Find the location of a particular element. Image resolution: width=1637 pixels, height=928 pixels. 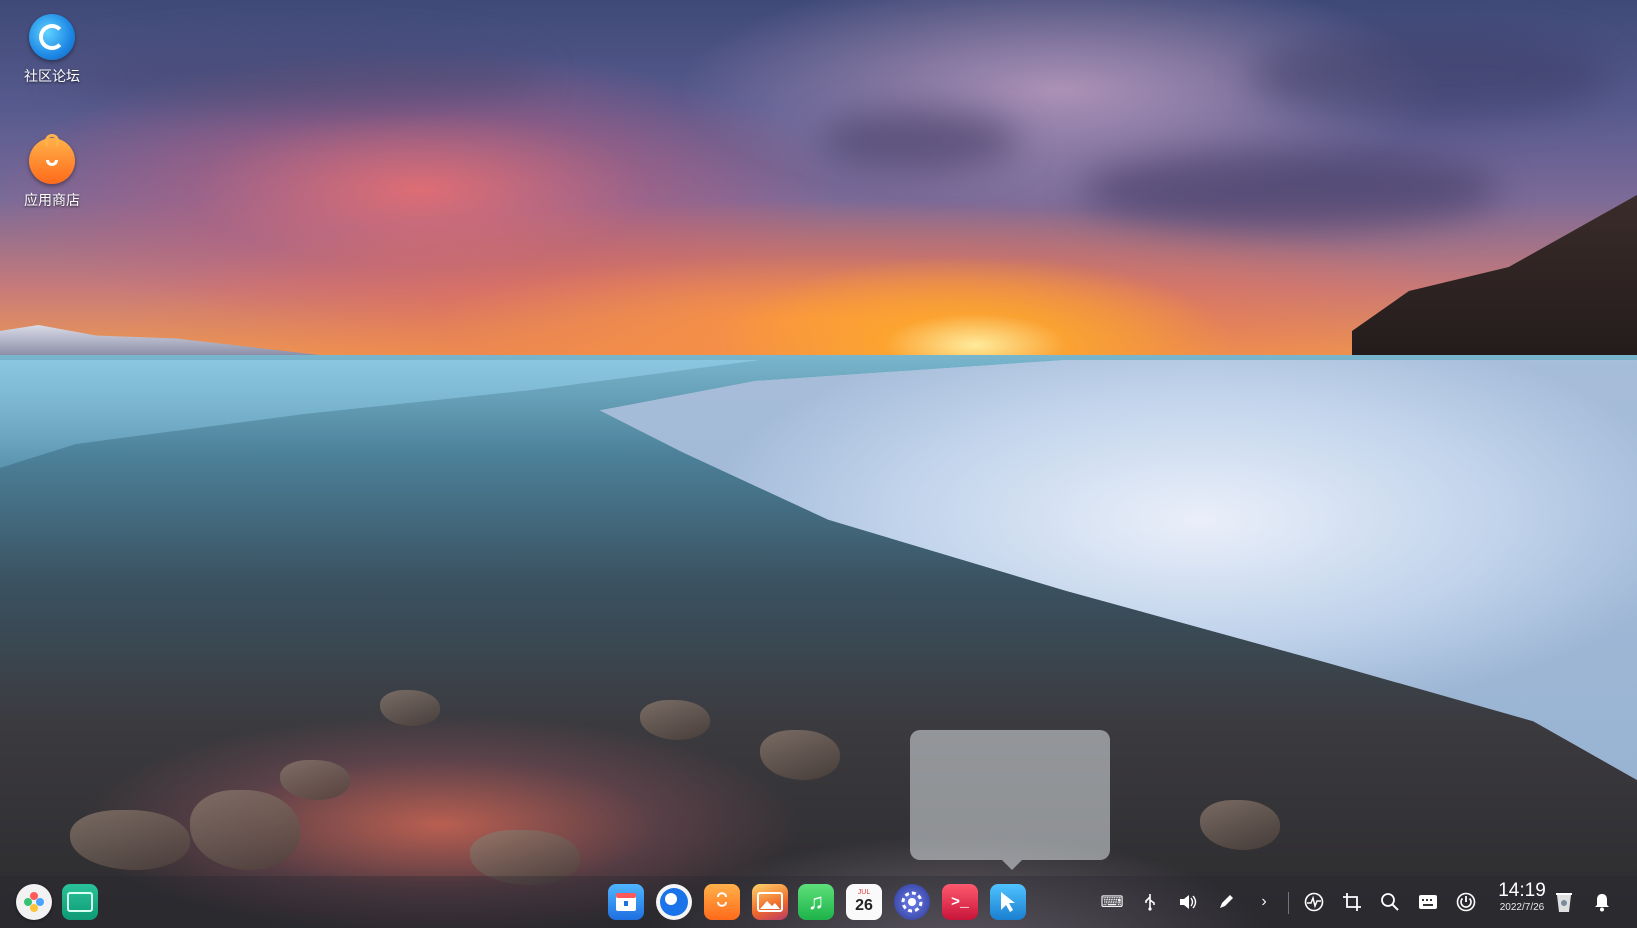

usb-icon is located at coordinates (1150, 902).